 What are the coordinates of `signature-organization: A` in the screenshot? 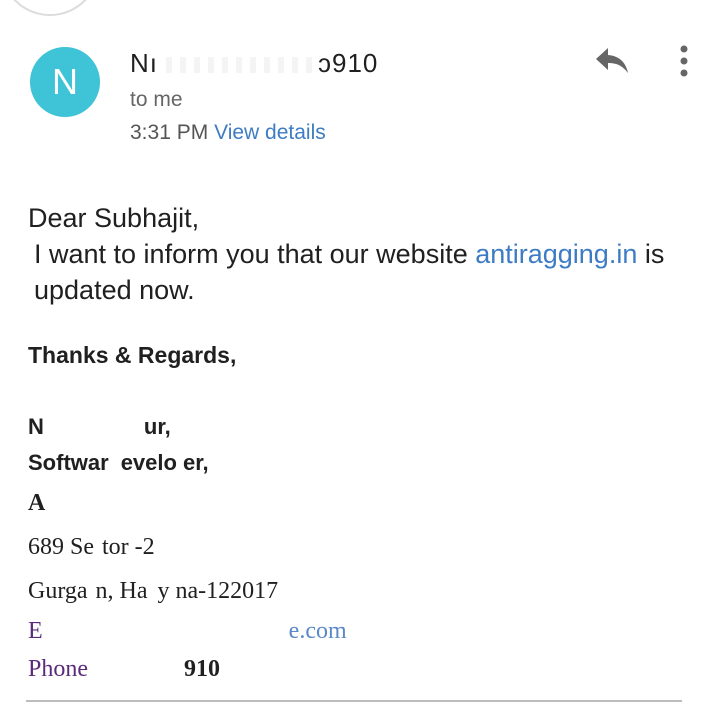 It's located at (36, 503).